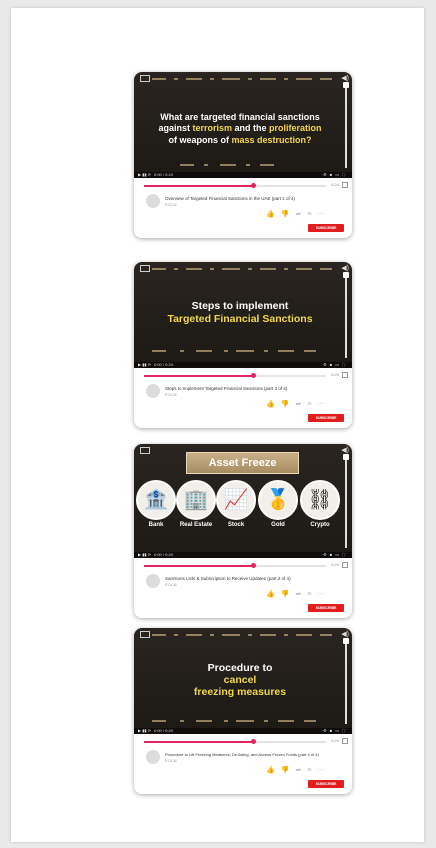 The image size is (436, 848). What do you see at coordinates (278, 525) in the screenshot?
I see `asset-label: Gold` at bounding box center [278, 525].